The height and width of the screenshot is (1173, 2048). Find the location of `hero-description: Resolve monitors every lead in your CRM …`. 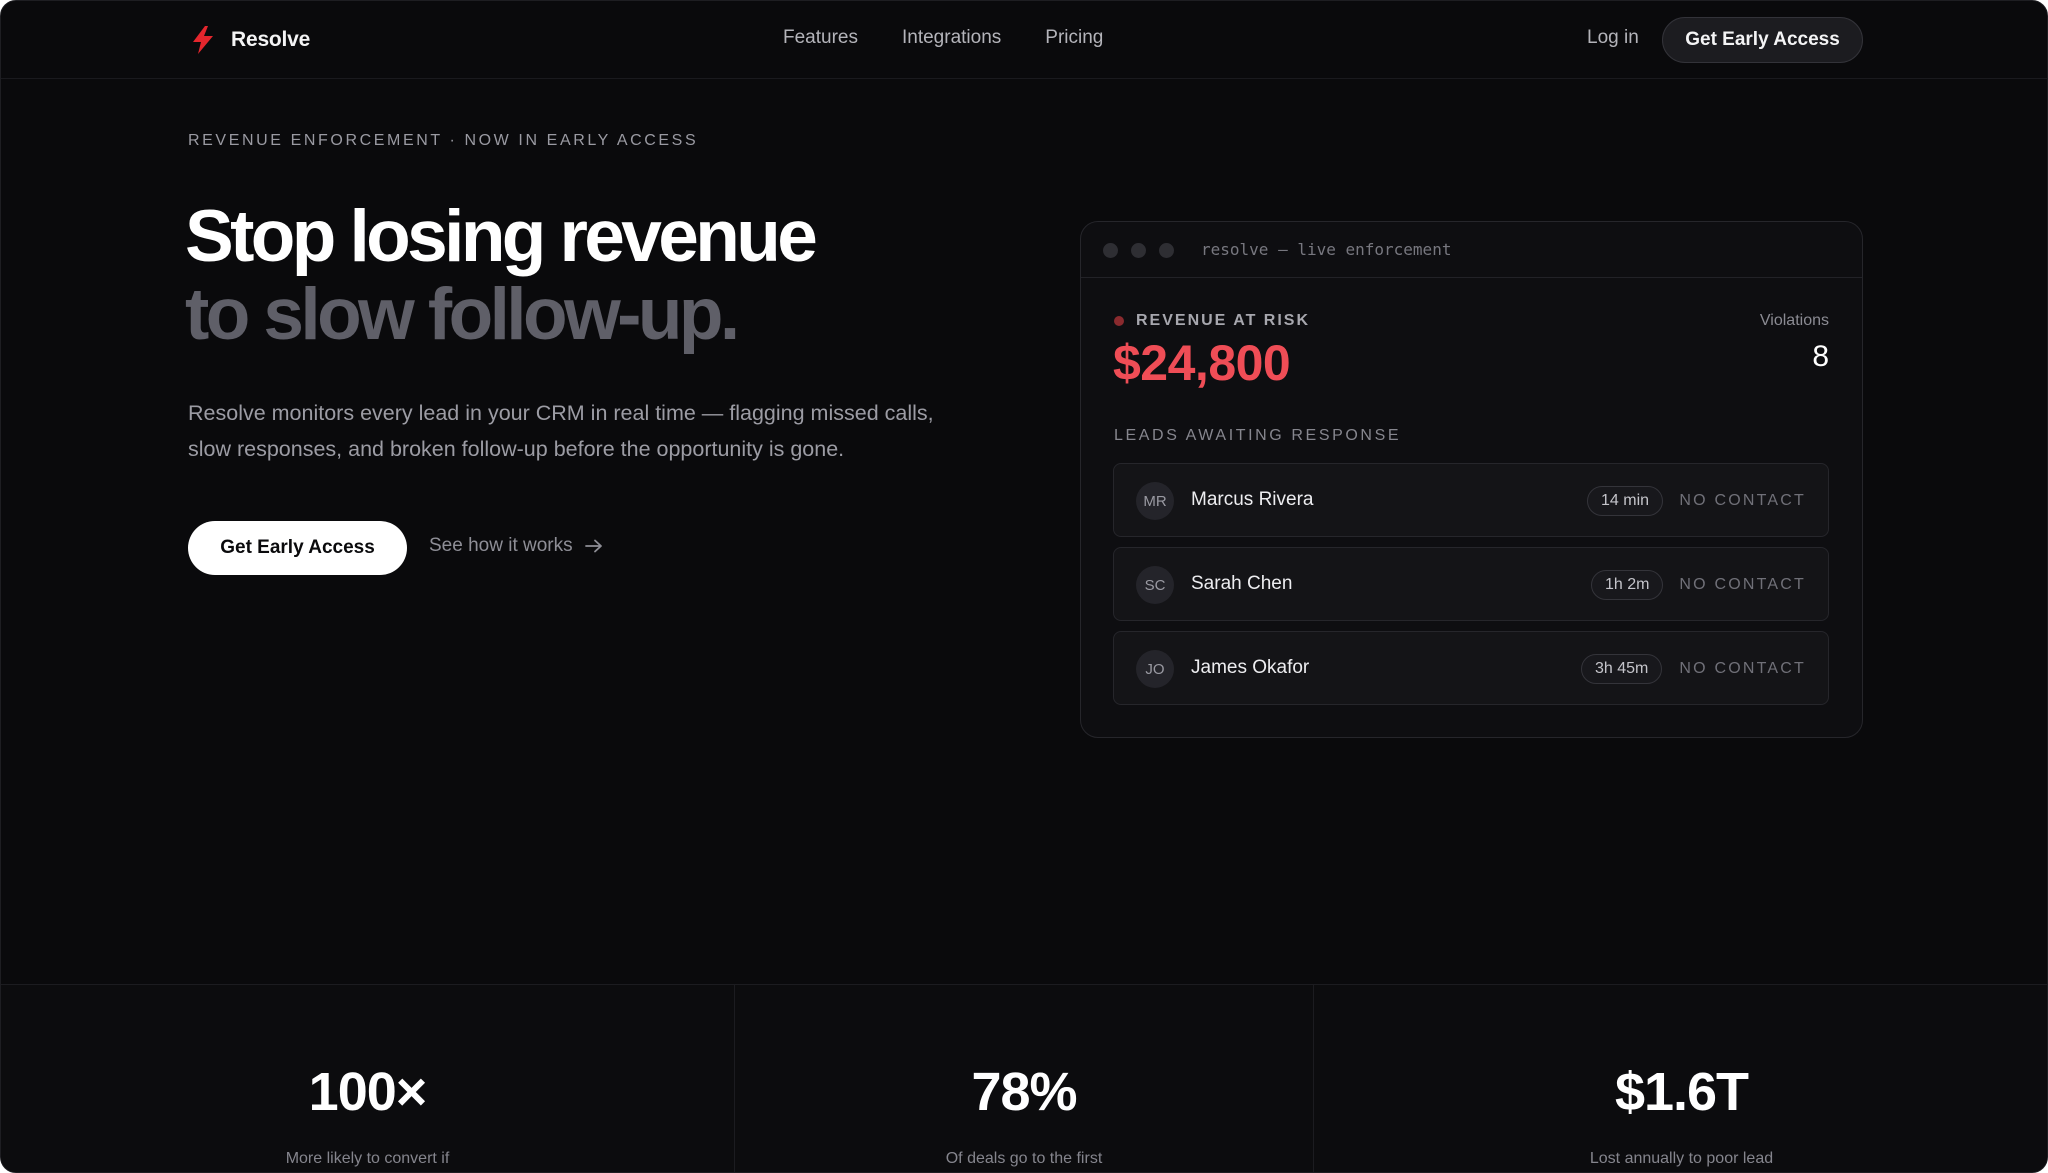

hero-description: Resolve monitors every lead in your CRM … is located at coordinates (561, 431).